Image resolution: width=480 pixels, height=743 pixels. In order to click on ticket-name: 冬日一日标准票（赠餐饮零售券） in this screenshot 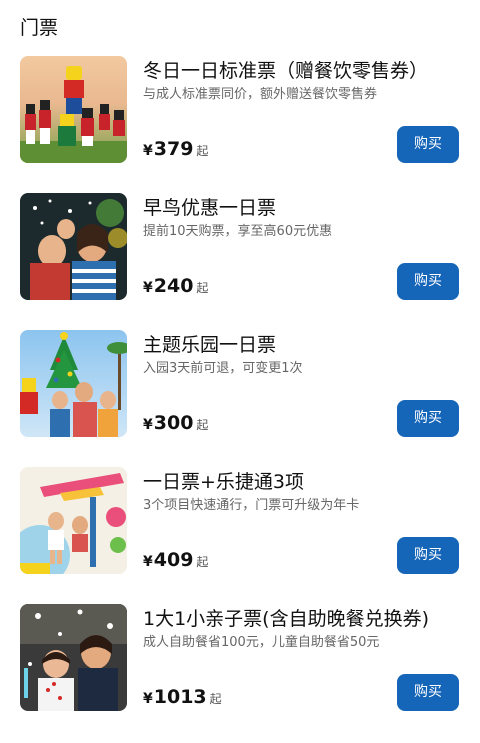, I will do `click(286, 71)`.